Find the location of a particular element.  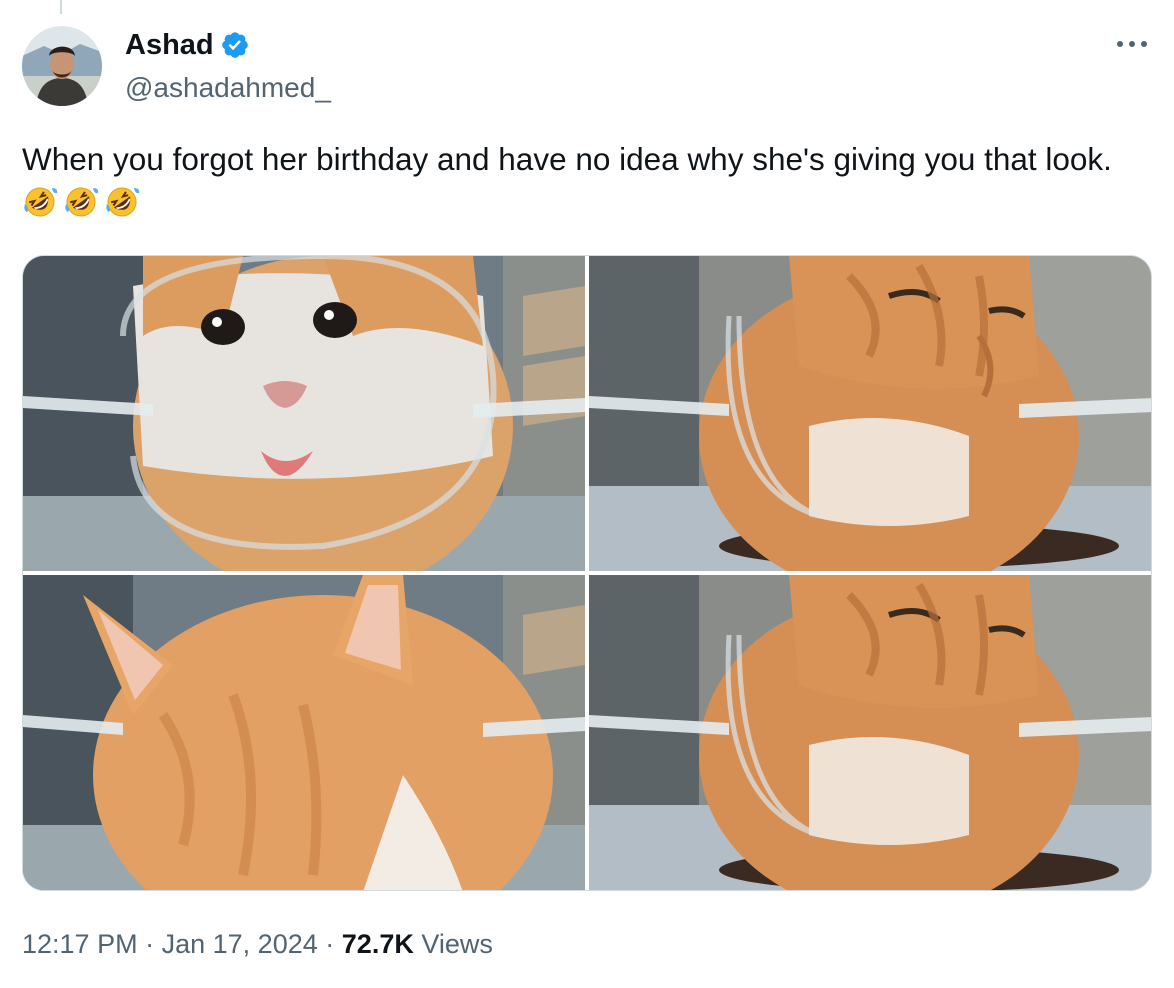

author-name-row: Ashad is located at coordinates (187, 45).